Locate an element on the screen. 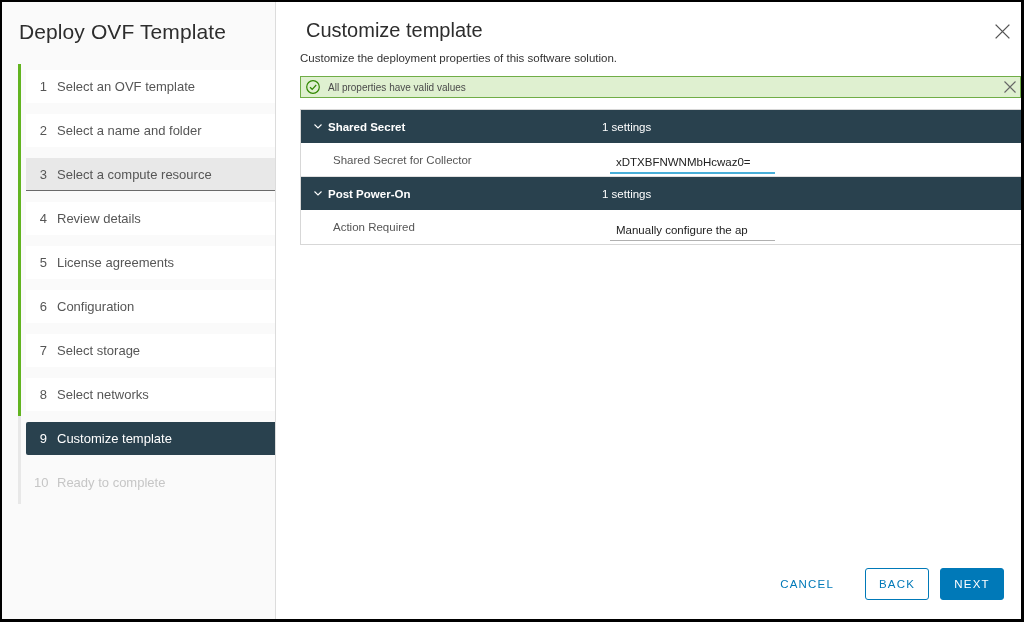  check-circle-icon is located at coordinates (313, 87).